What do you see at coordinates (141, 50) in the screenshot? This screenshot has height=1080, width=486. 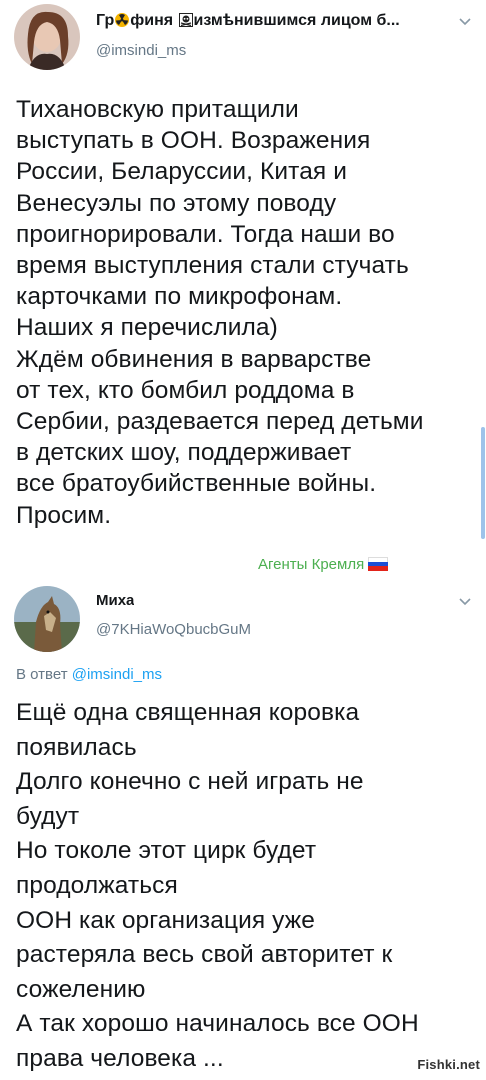 I see `user-handle: @imsindi_ms` at bounding box center [141, 50].